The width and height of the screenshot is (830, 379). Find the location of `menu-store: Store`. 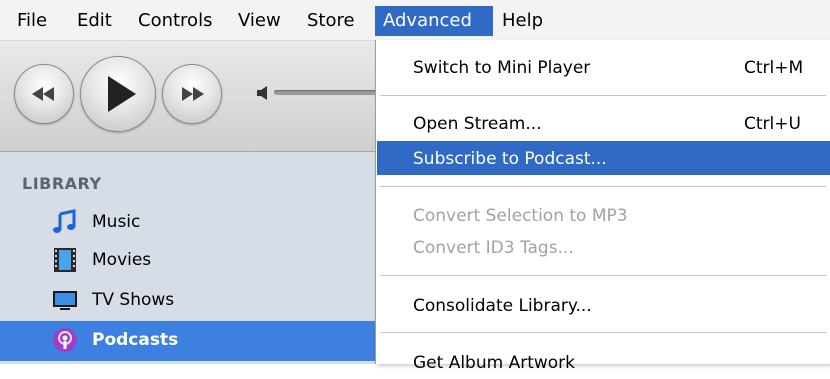

menu-store: Store is located at coordinates (331, 21).